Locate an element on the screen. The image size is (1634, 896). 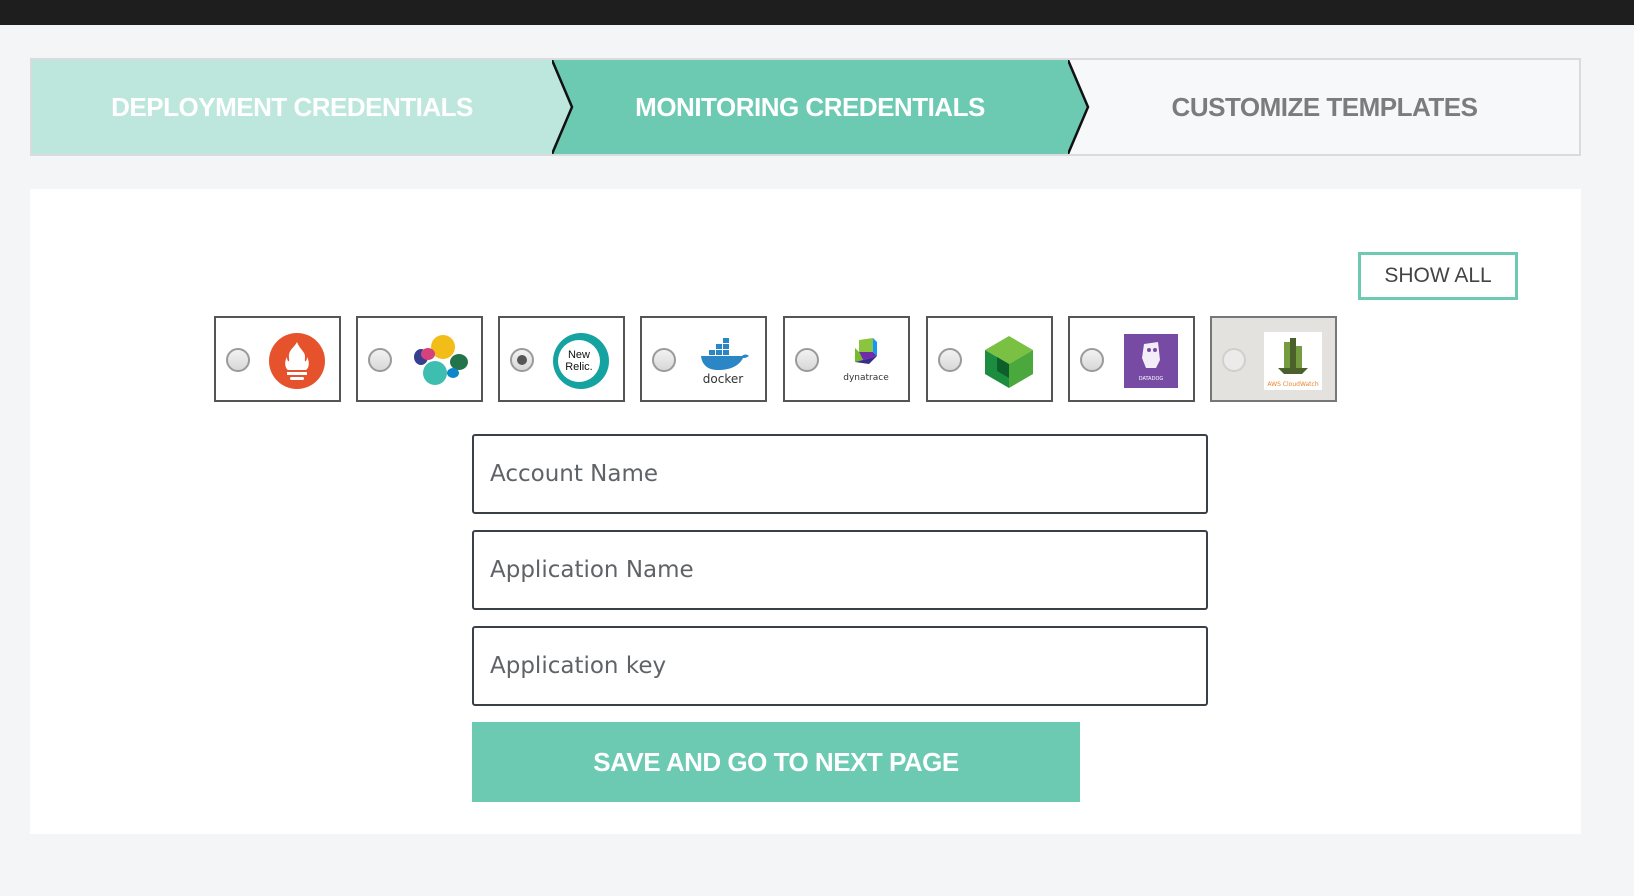
step-deployment-credentials: DEPLOYMENT CREDENTIALS is located at coordinates (292, 107).